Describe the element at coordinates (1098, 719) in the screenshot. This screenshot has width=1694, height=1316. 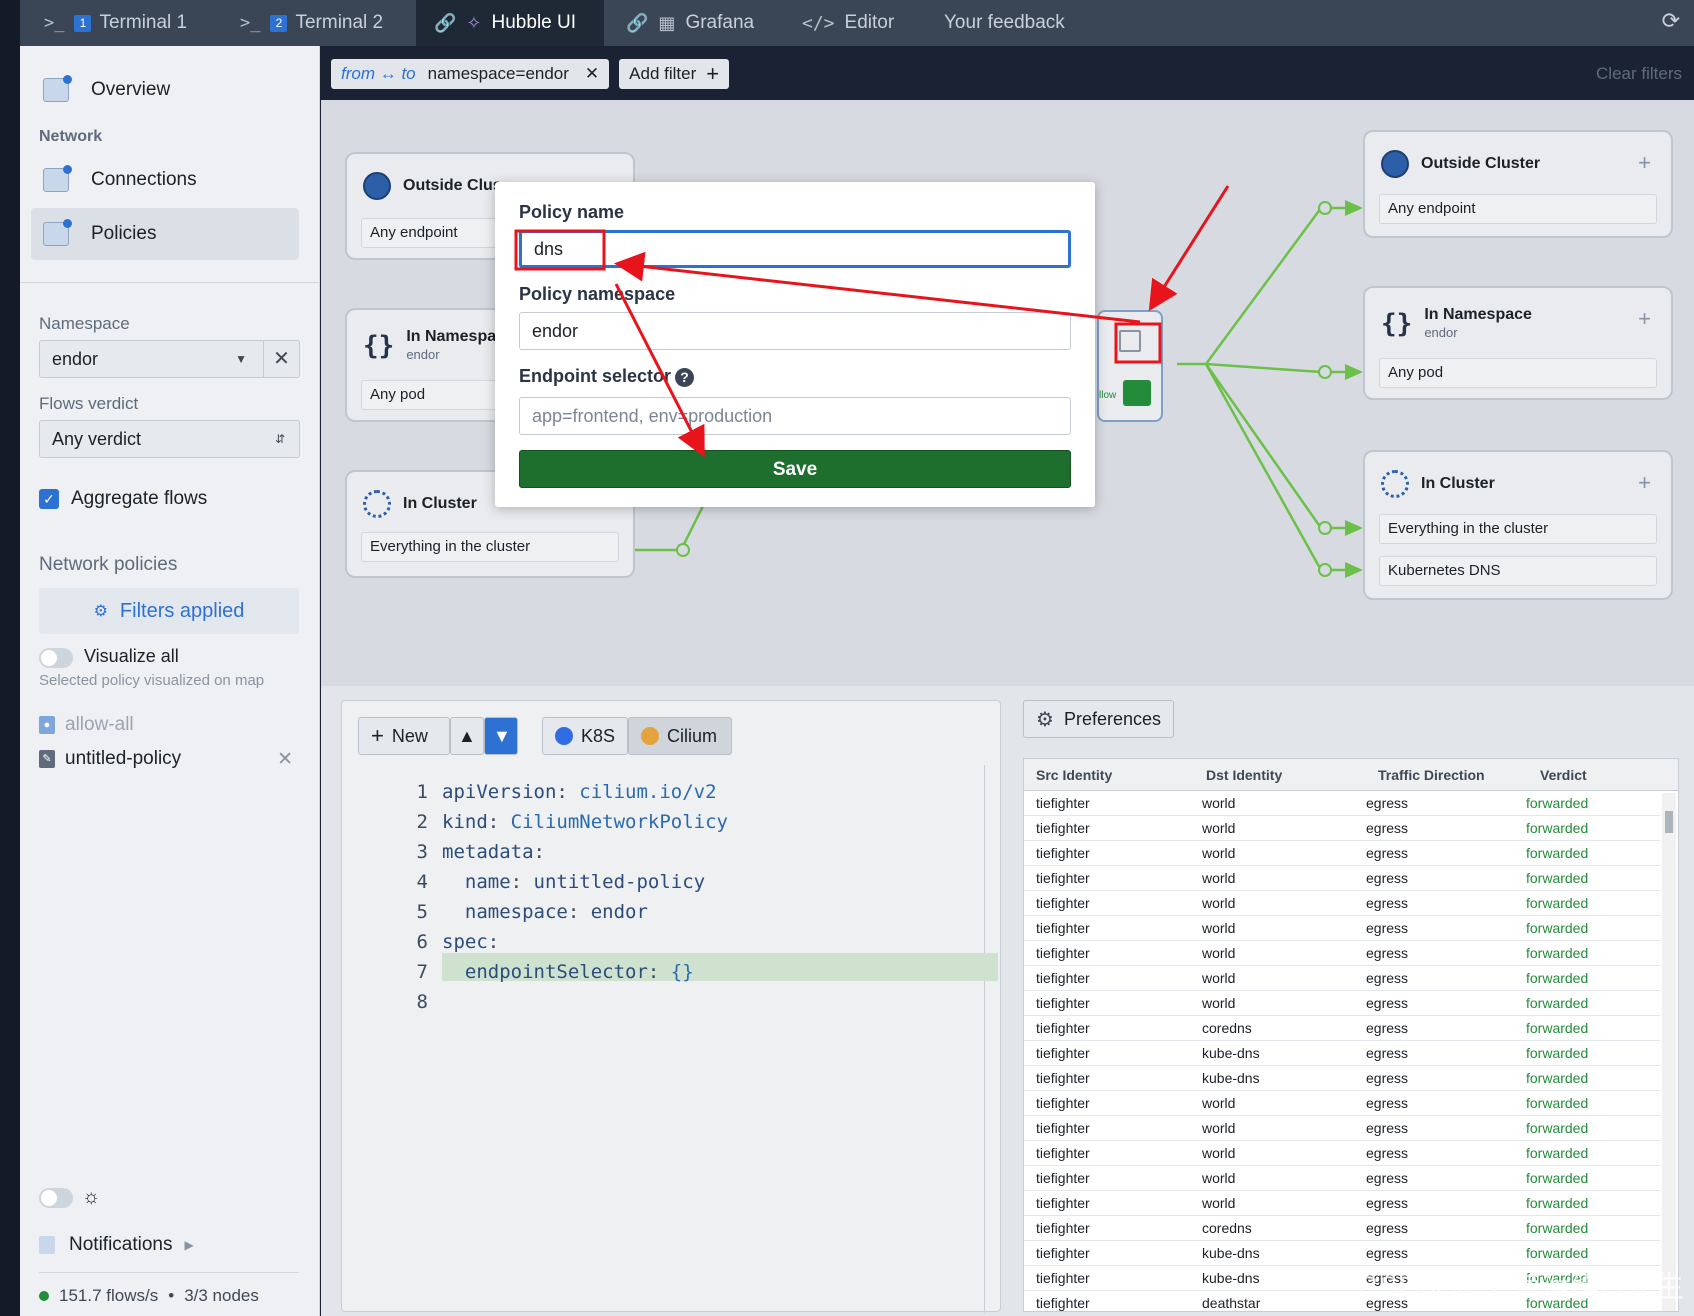
I see `preferences-button: ⚙ Preferences` at that location.